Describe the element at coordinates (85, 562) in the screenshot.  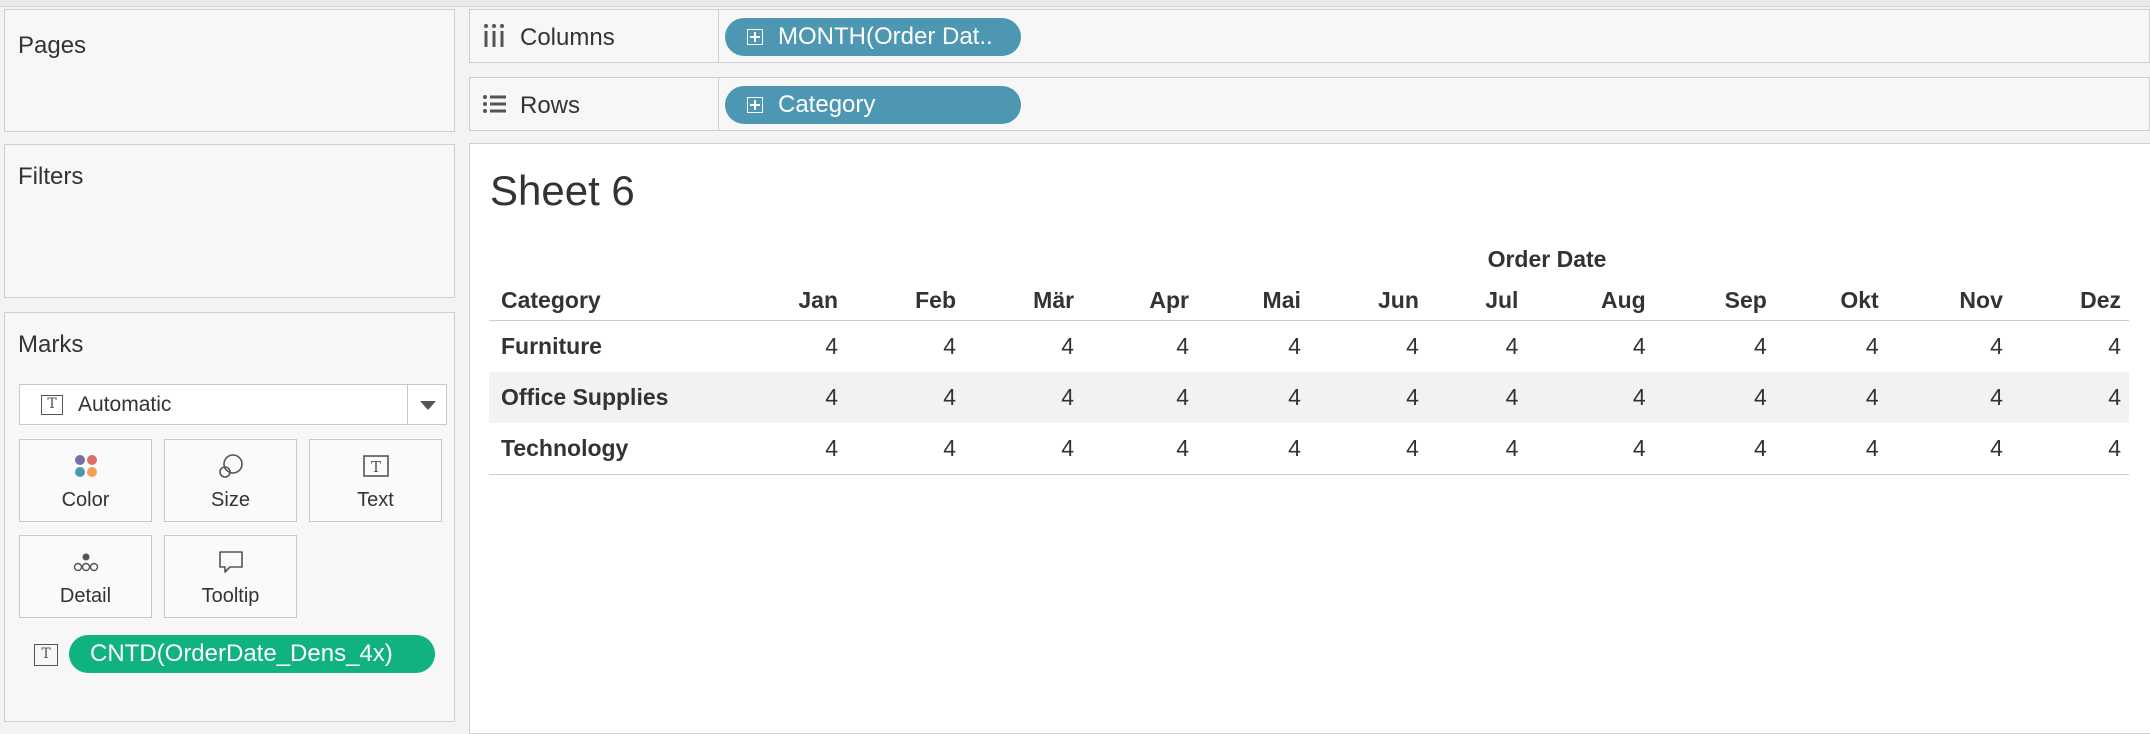
I see `detail-icon` at that location.